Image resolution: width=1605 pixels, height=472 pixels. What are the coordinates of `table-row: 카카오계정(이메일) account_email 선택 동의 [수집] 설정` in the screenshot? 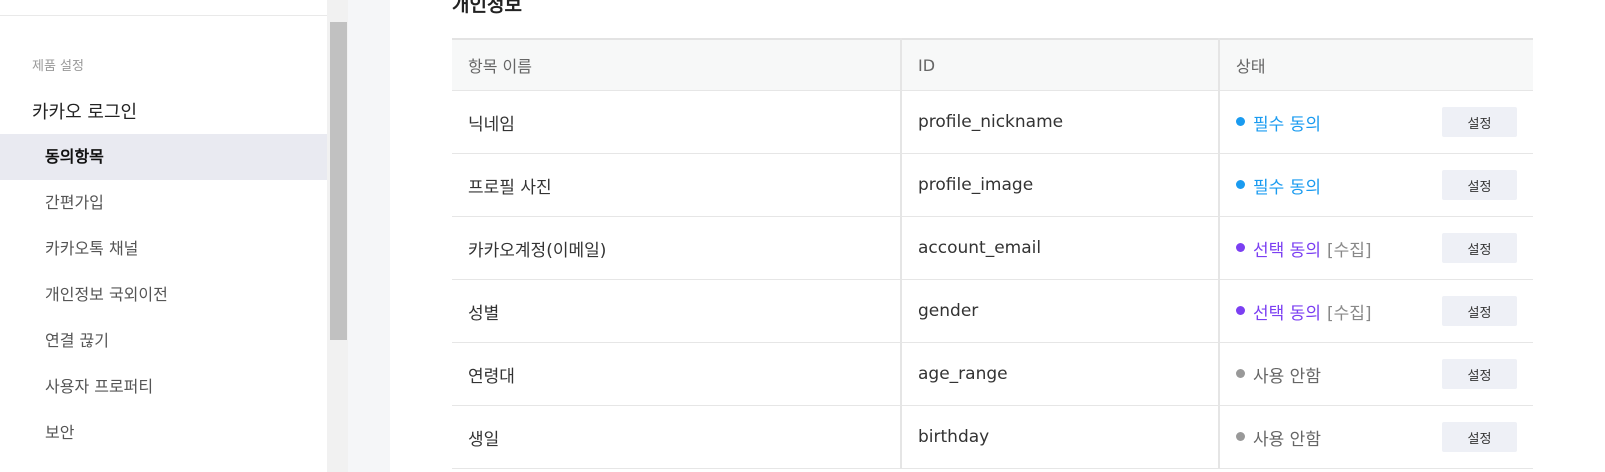 It's located at (992, 248).